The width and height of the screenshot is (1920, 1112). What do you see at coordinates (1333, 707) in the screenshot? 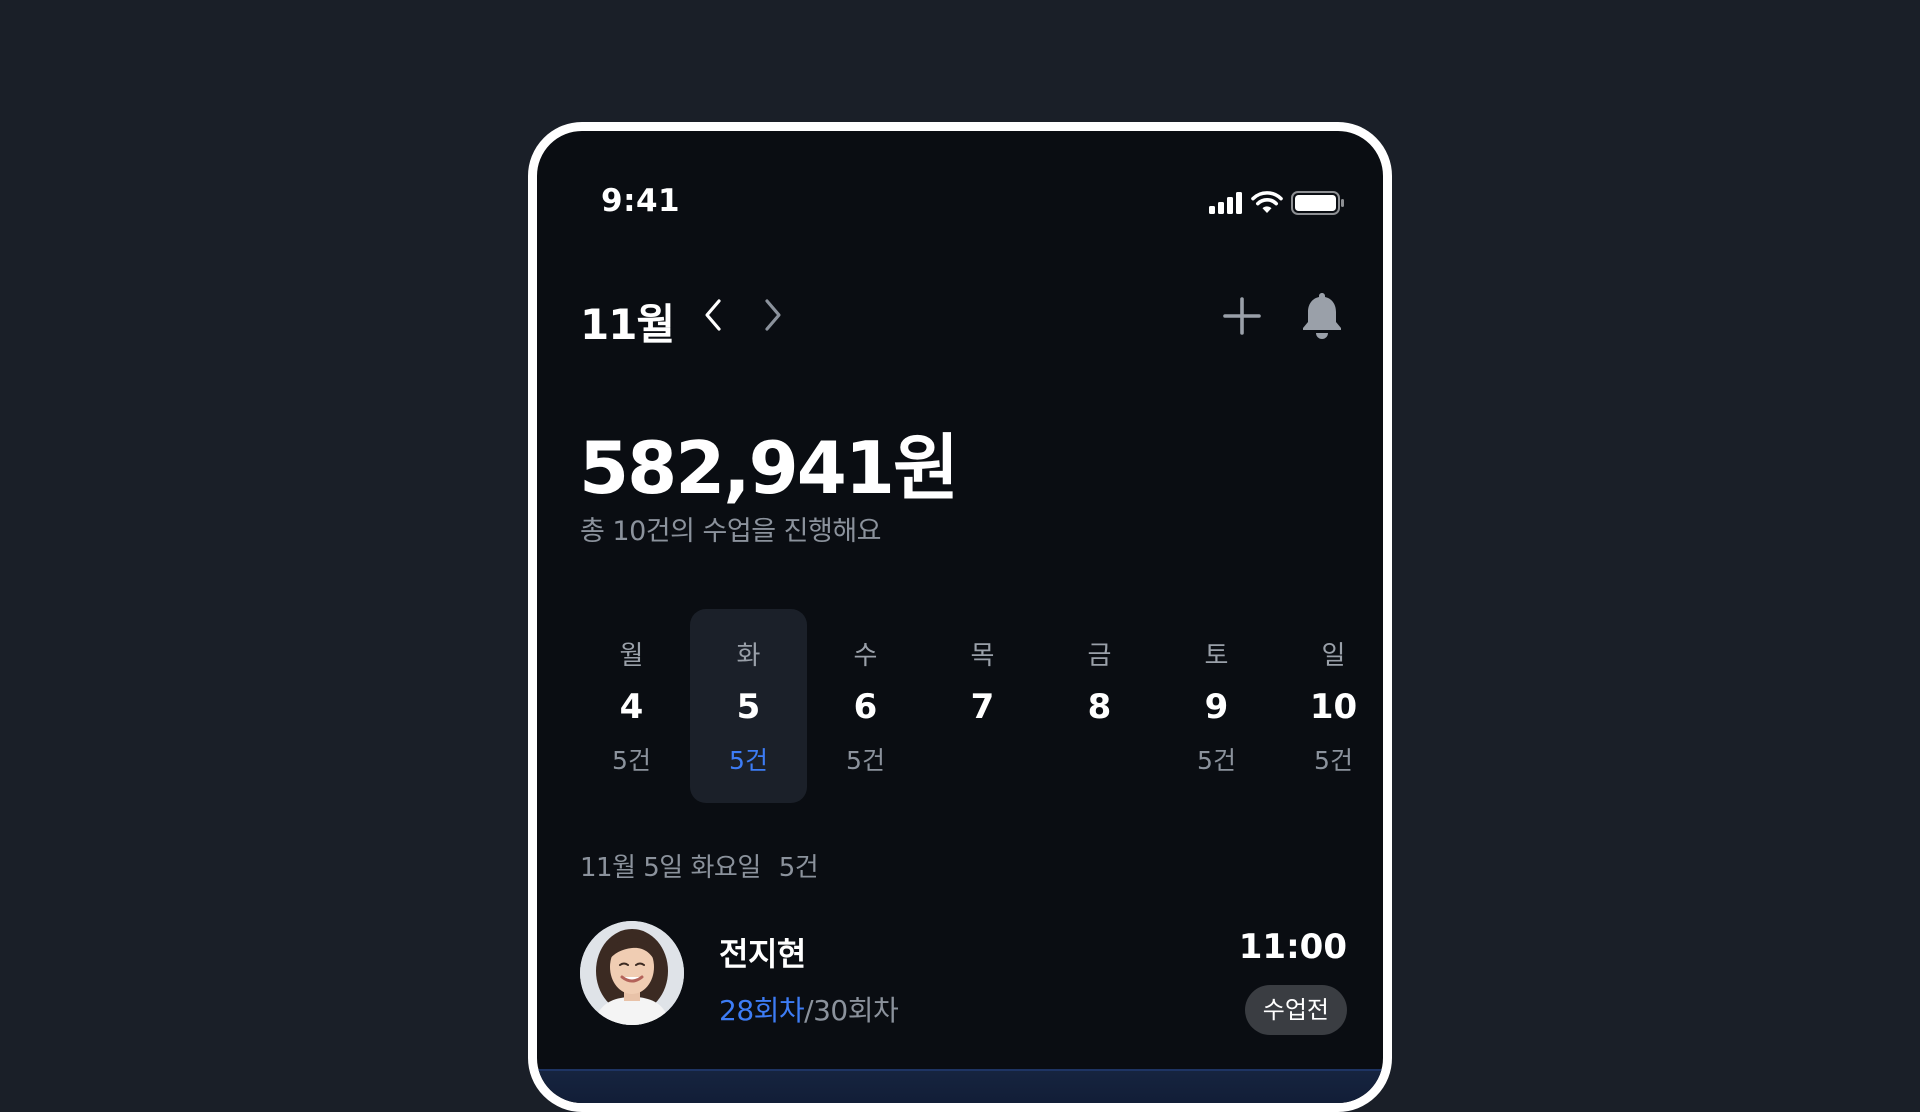
I see `day-number: 10` at bounding box center [1333, 707].